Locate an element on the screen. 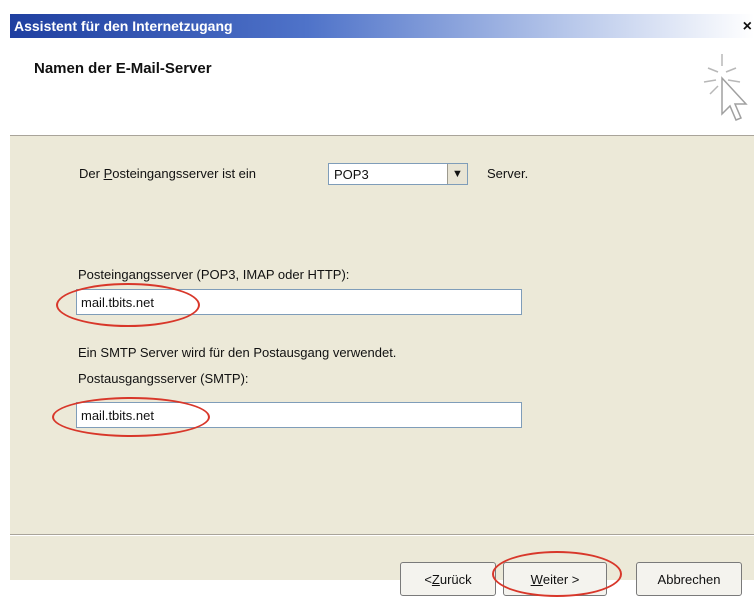 Image resolution: width=754 pixels, height=597 pixels. page-title: Namen der E-Mail-Server is located at coordinates (123, 68).